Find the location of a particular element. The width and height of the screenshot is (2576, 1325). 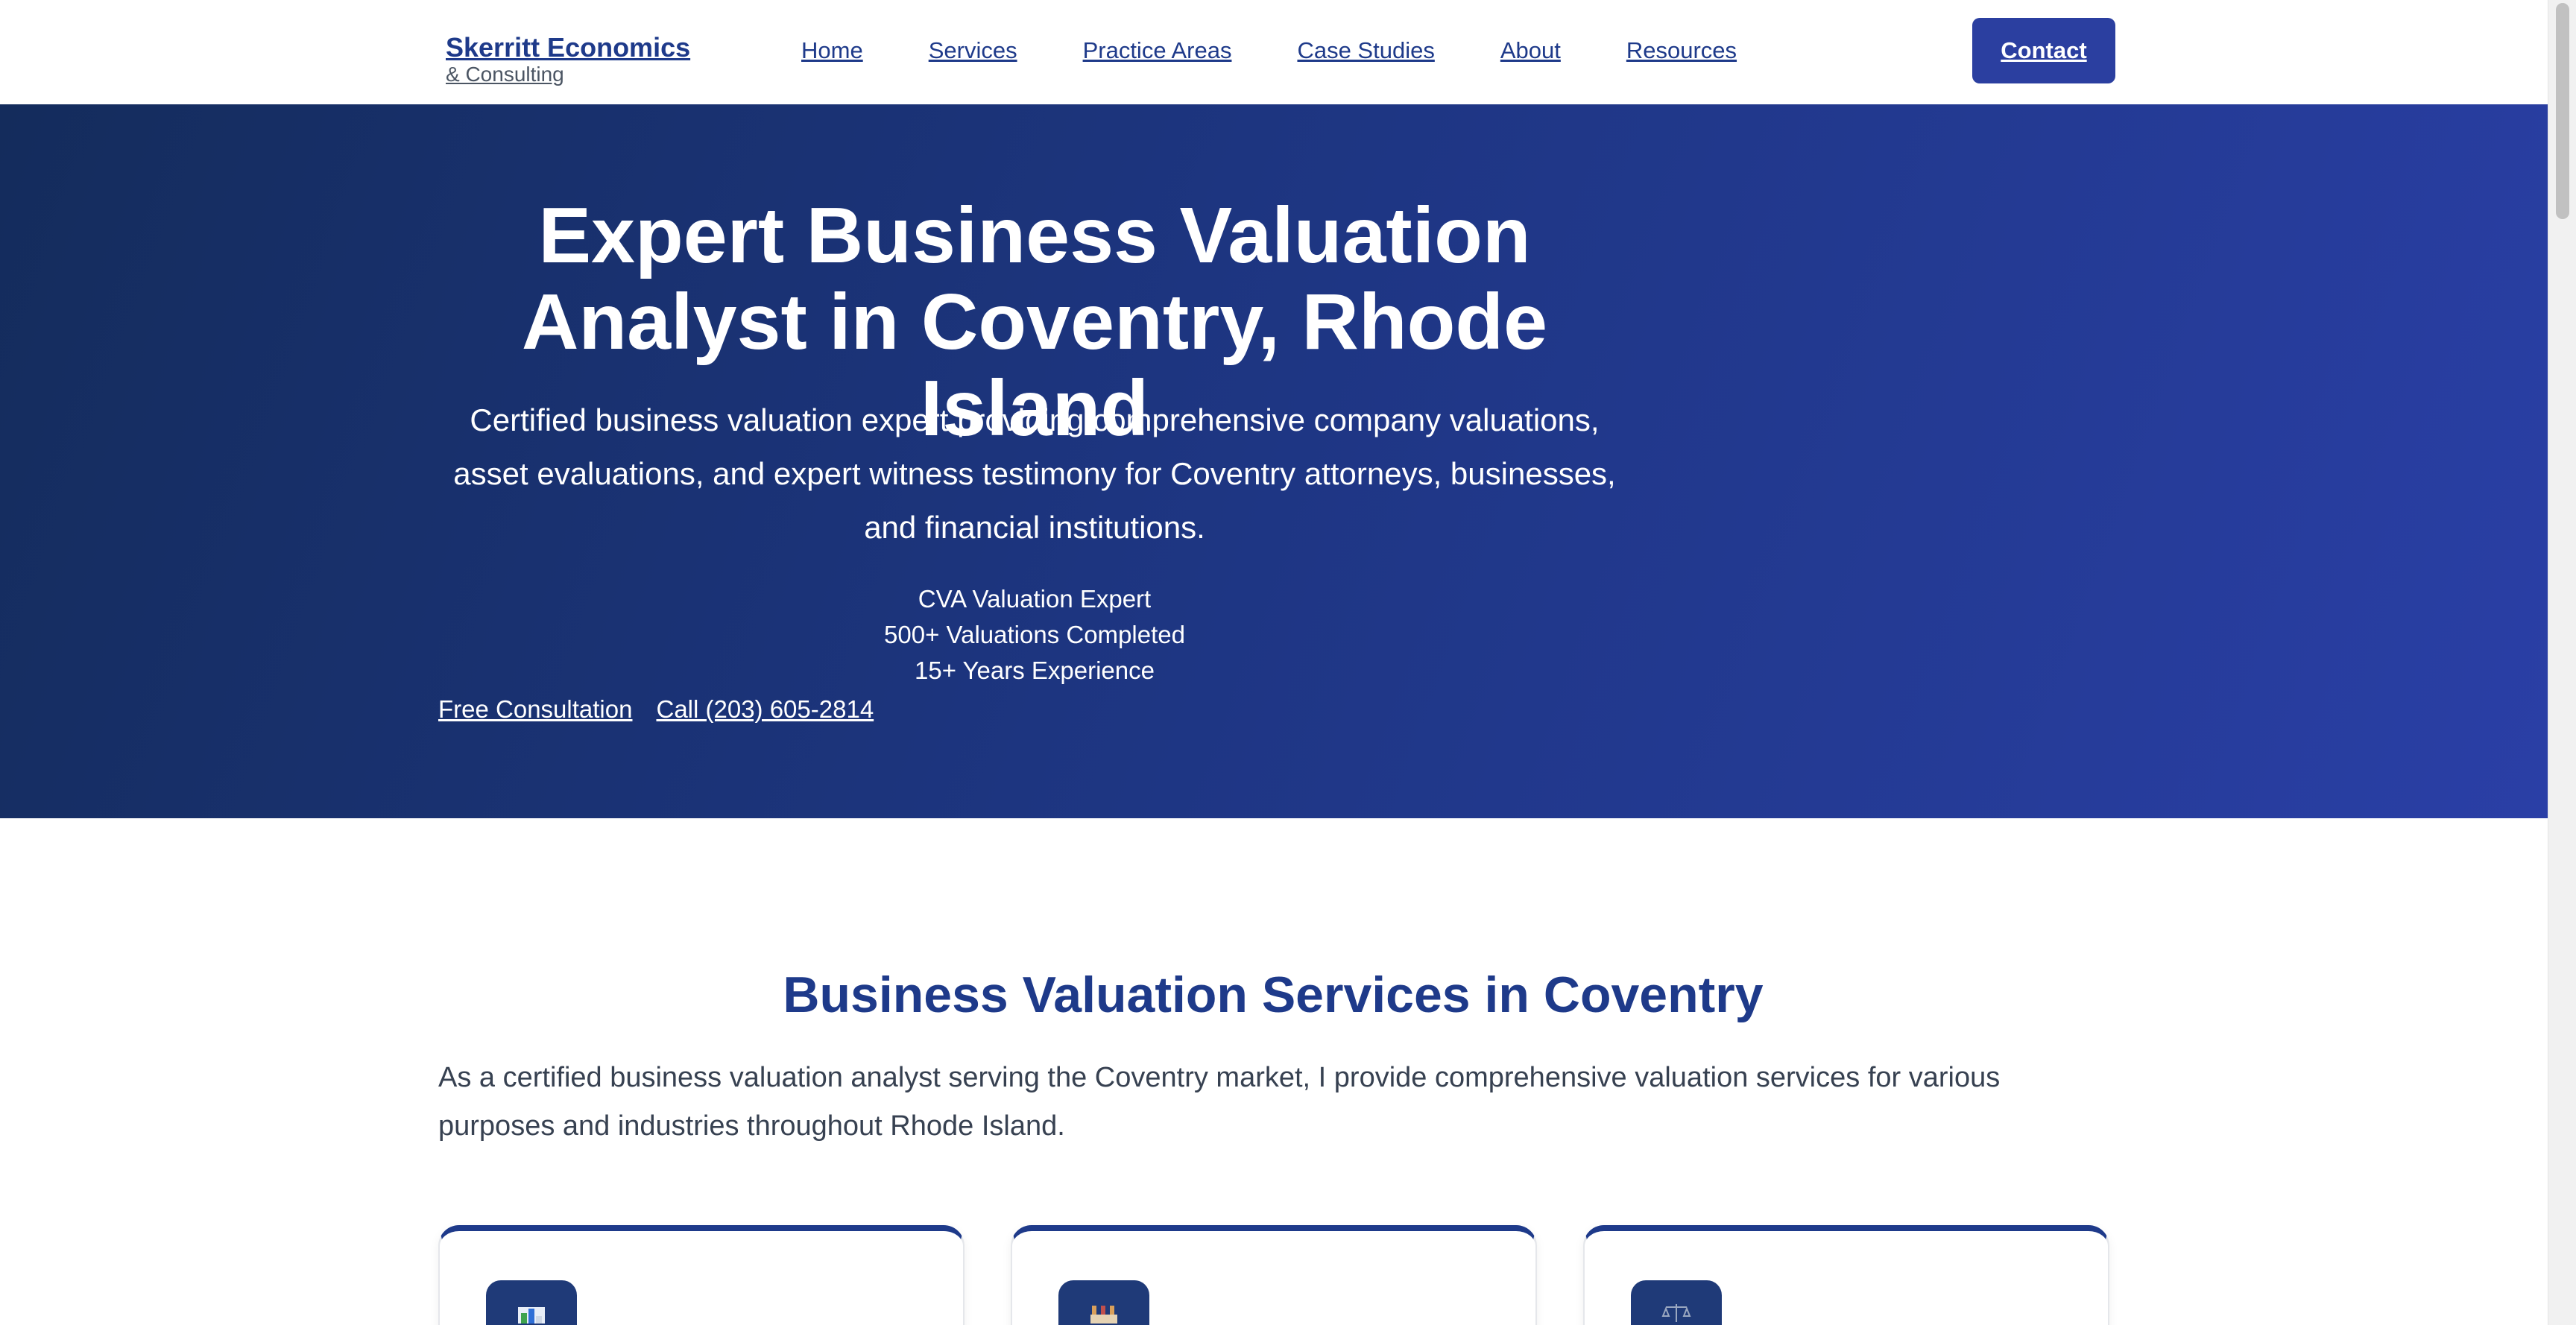

factory-icon is located at coordinates (1103, 1302).